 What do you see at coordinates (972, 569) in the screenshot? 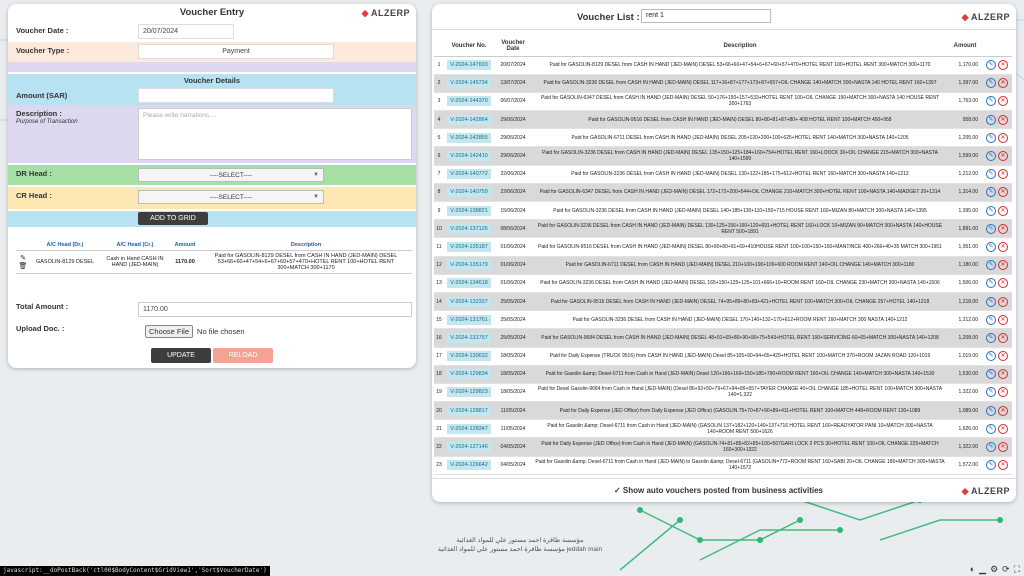
I see `chat-icon: ◐` at bounding box center [972, 569].